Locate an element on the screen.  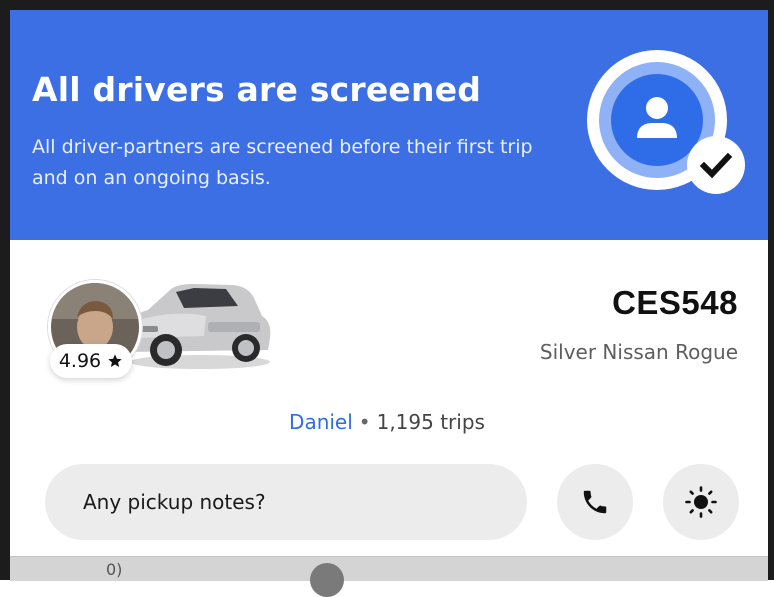
license-plate: CES548 is located at coordinates (675, 302).